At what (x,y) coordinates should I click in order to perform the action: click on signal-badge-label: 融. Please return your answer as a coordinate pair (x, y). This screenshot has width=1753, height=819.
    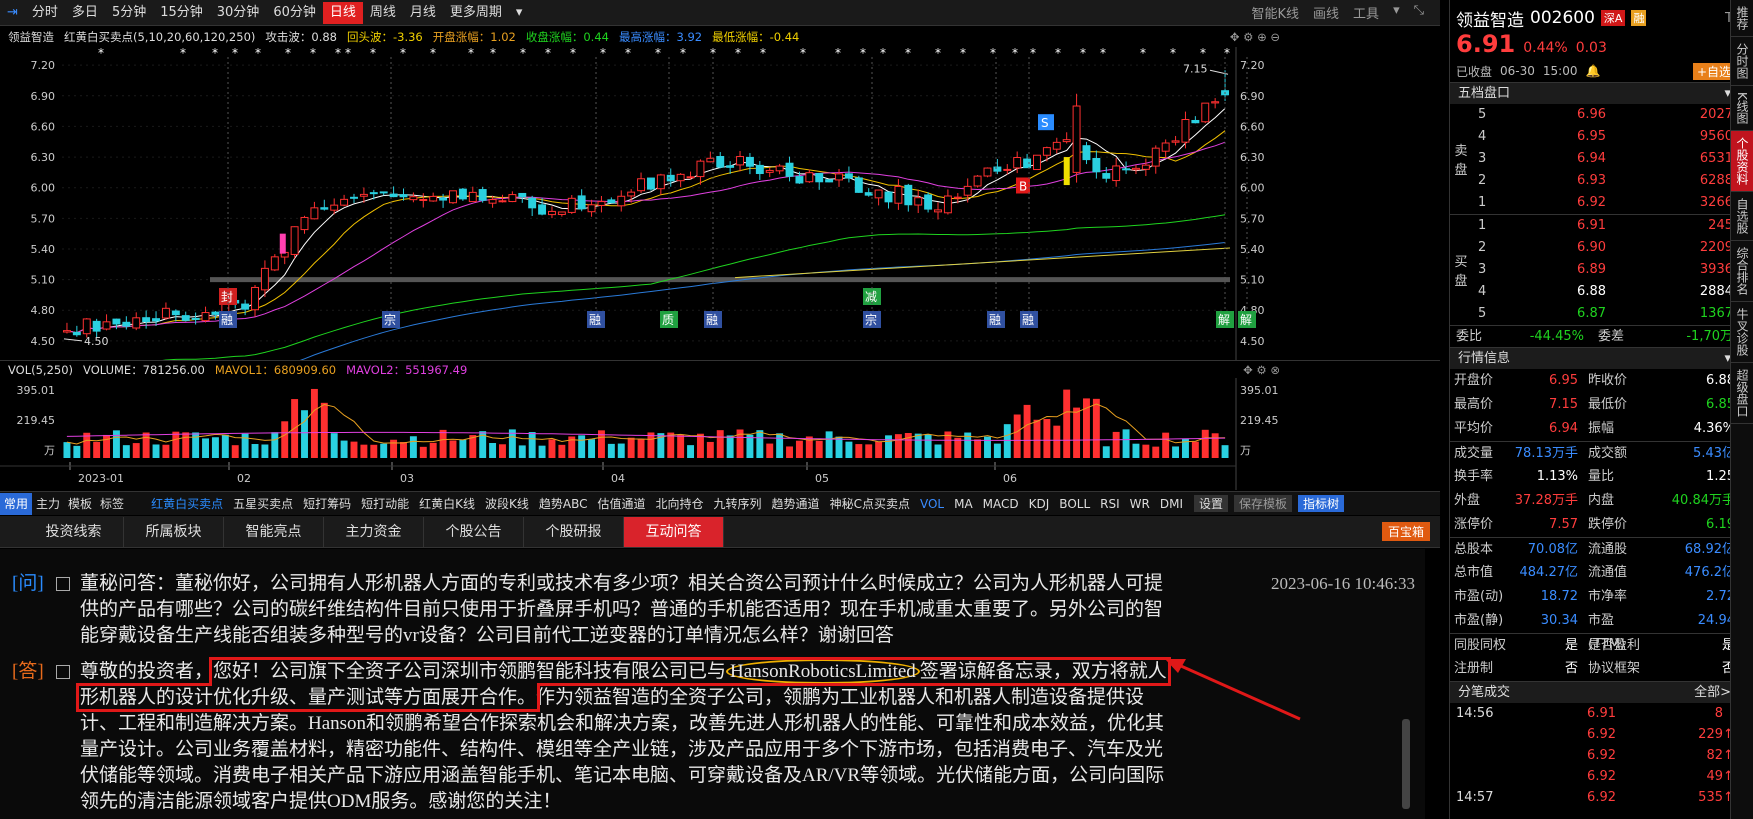
    Looking at the image, I should click on (995, 320).